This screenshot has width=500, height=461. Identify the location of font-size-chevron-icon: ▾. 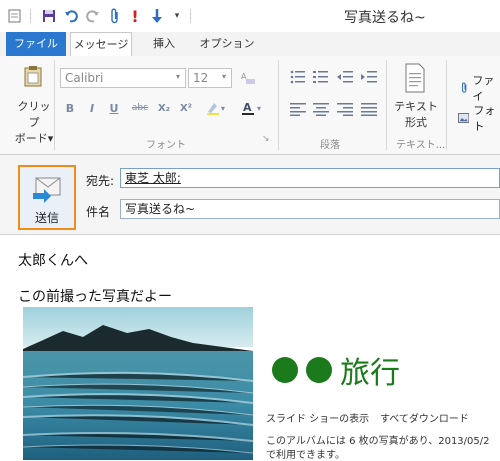
(224, 76).